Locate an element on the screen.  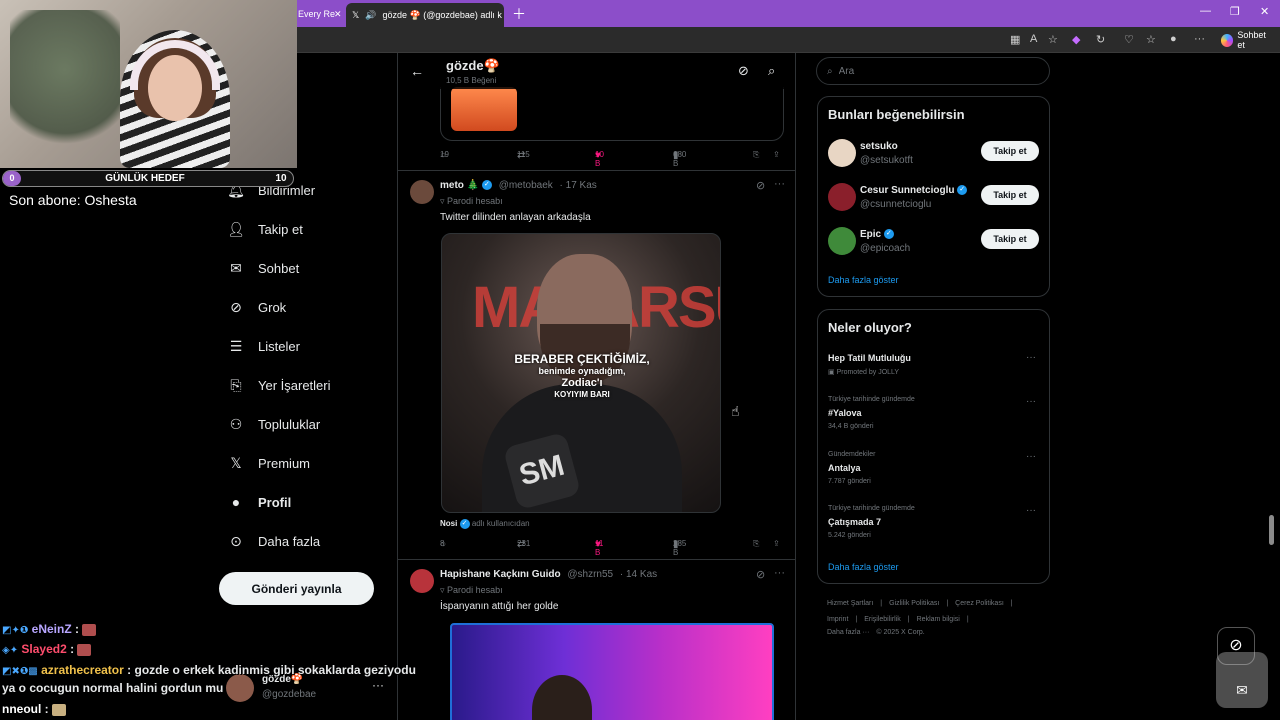
nav-item-more: ⊙ Daha fazla is located at coordinates (274, 541).